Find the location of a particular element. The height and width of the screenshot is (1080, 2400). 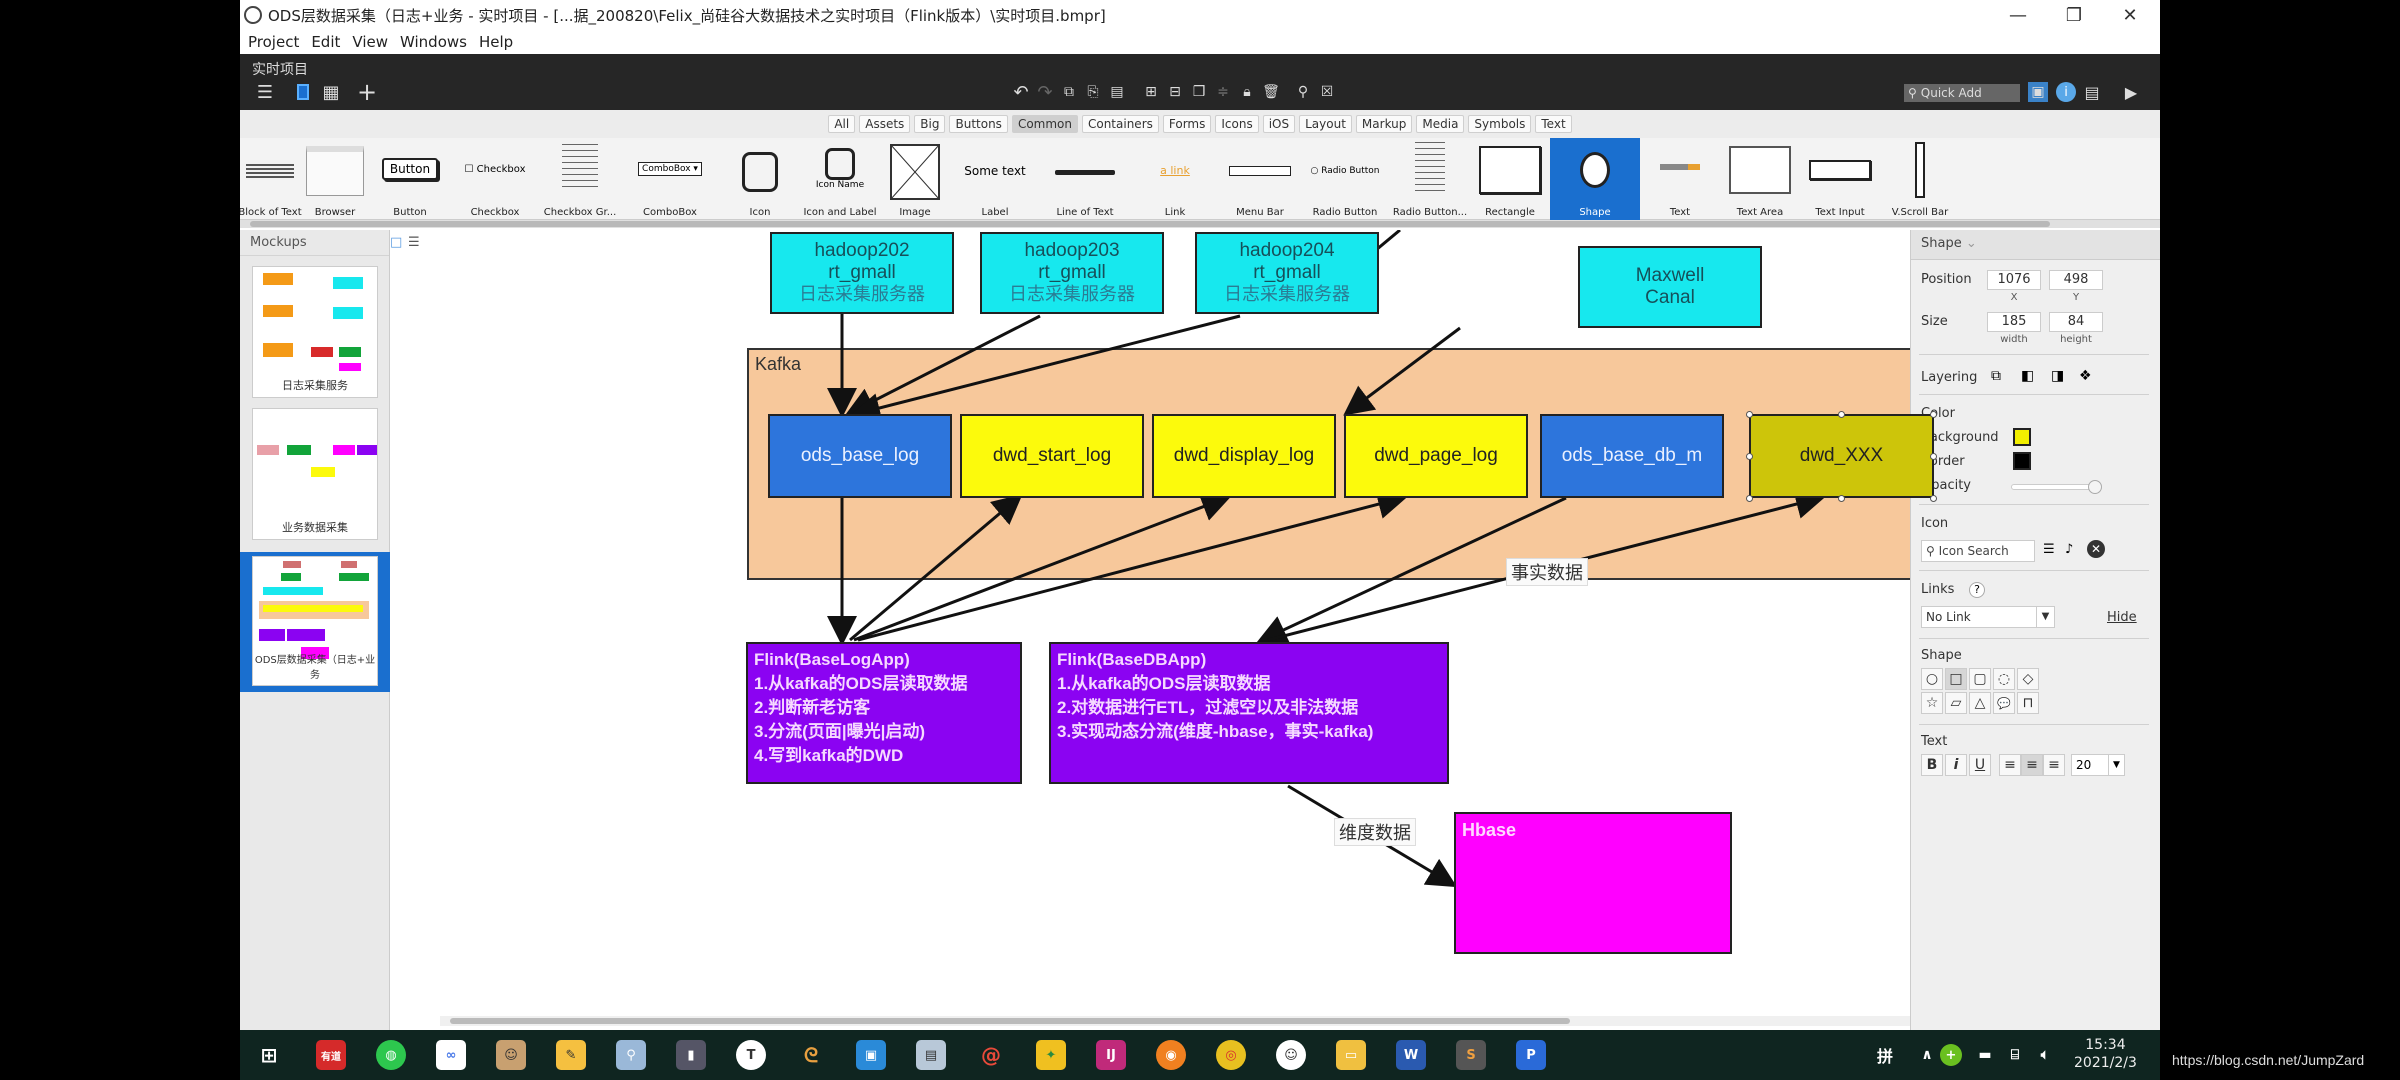

edge-hadoop204-to-ods is located at coordinates (1045, 368).